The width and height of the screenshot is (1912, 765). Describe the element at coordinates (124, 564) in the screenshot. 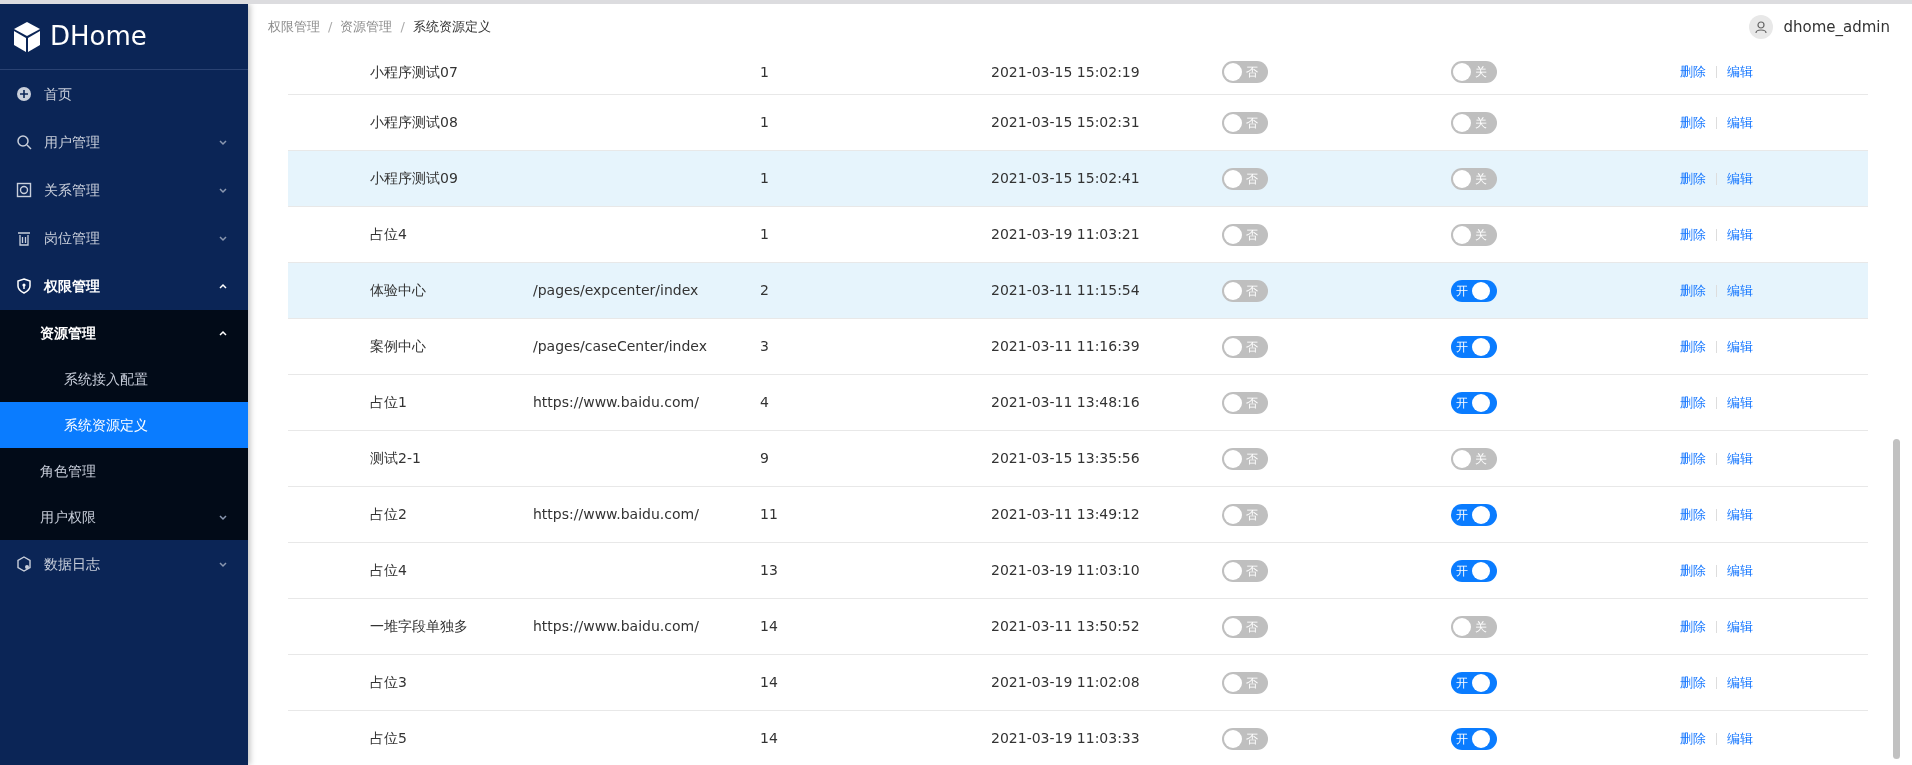

I see `sidebar-menu-item: 数据日志` at that location.